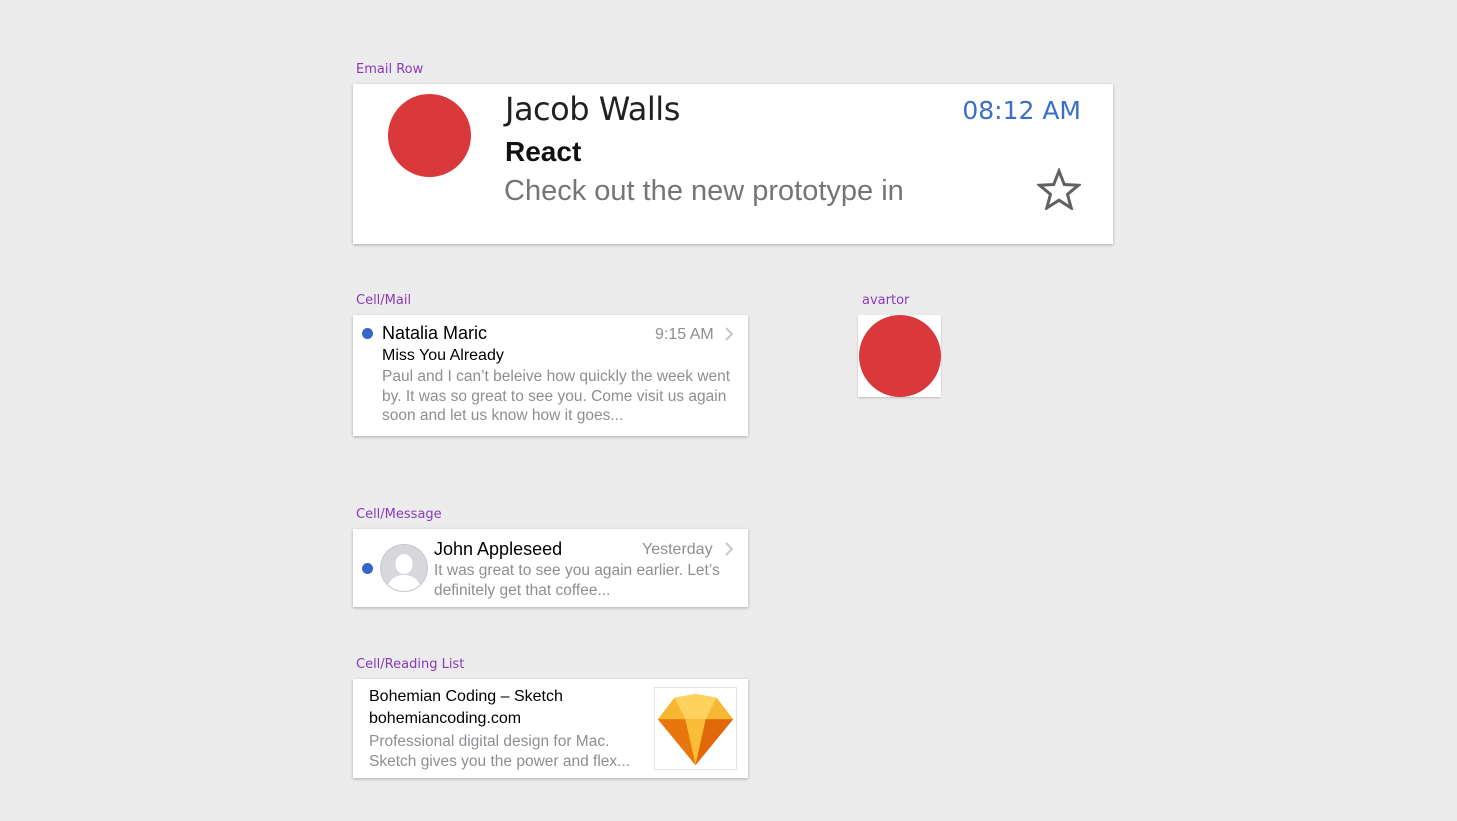  What do you see at coordinates (410, 664) in the screenshot?
I see `artboard-label-cell-reading-list: Cell/Reading List` at bounding box center [410, 664].